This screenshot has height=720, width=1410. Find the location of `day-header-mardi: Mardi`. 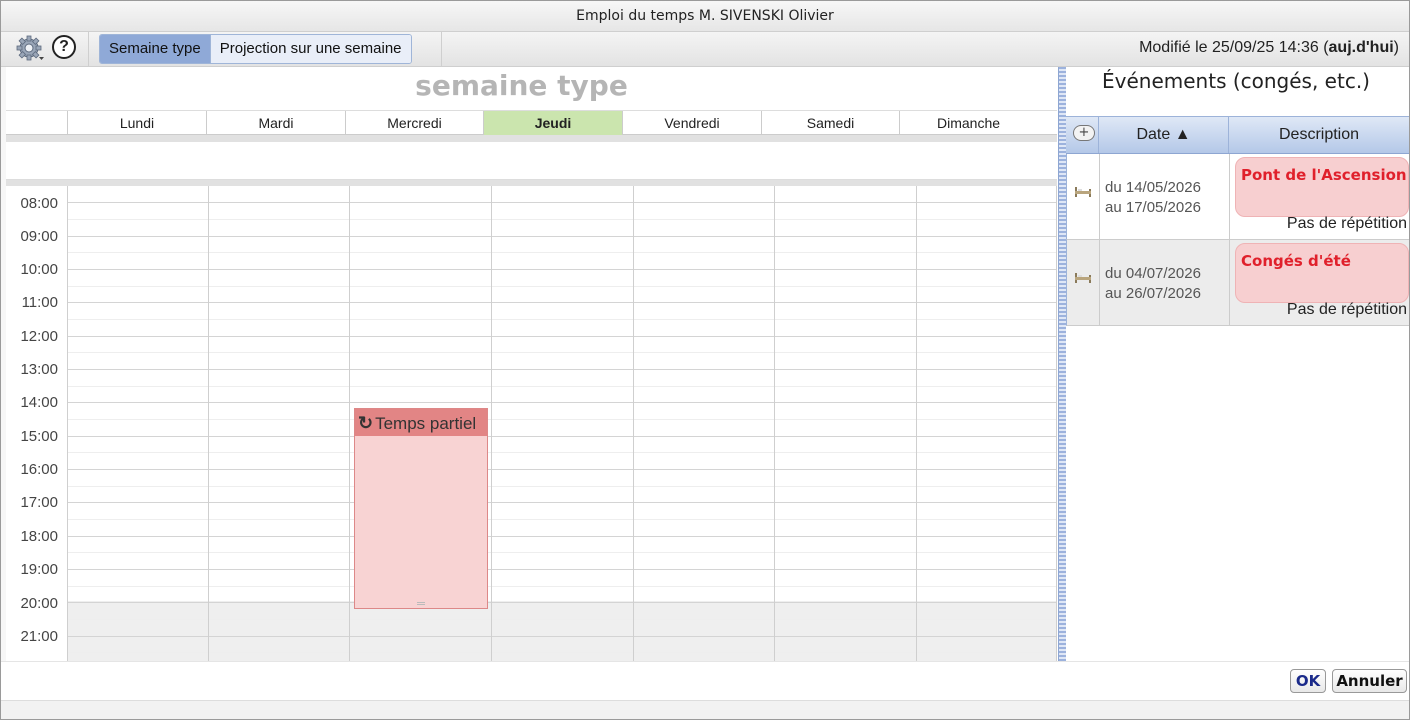

day-header-mardi: Mardi is located at coordinates (275, 123).